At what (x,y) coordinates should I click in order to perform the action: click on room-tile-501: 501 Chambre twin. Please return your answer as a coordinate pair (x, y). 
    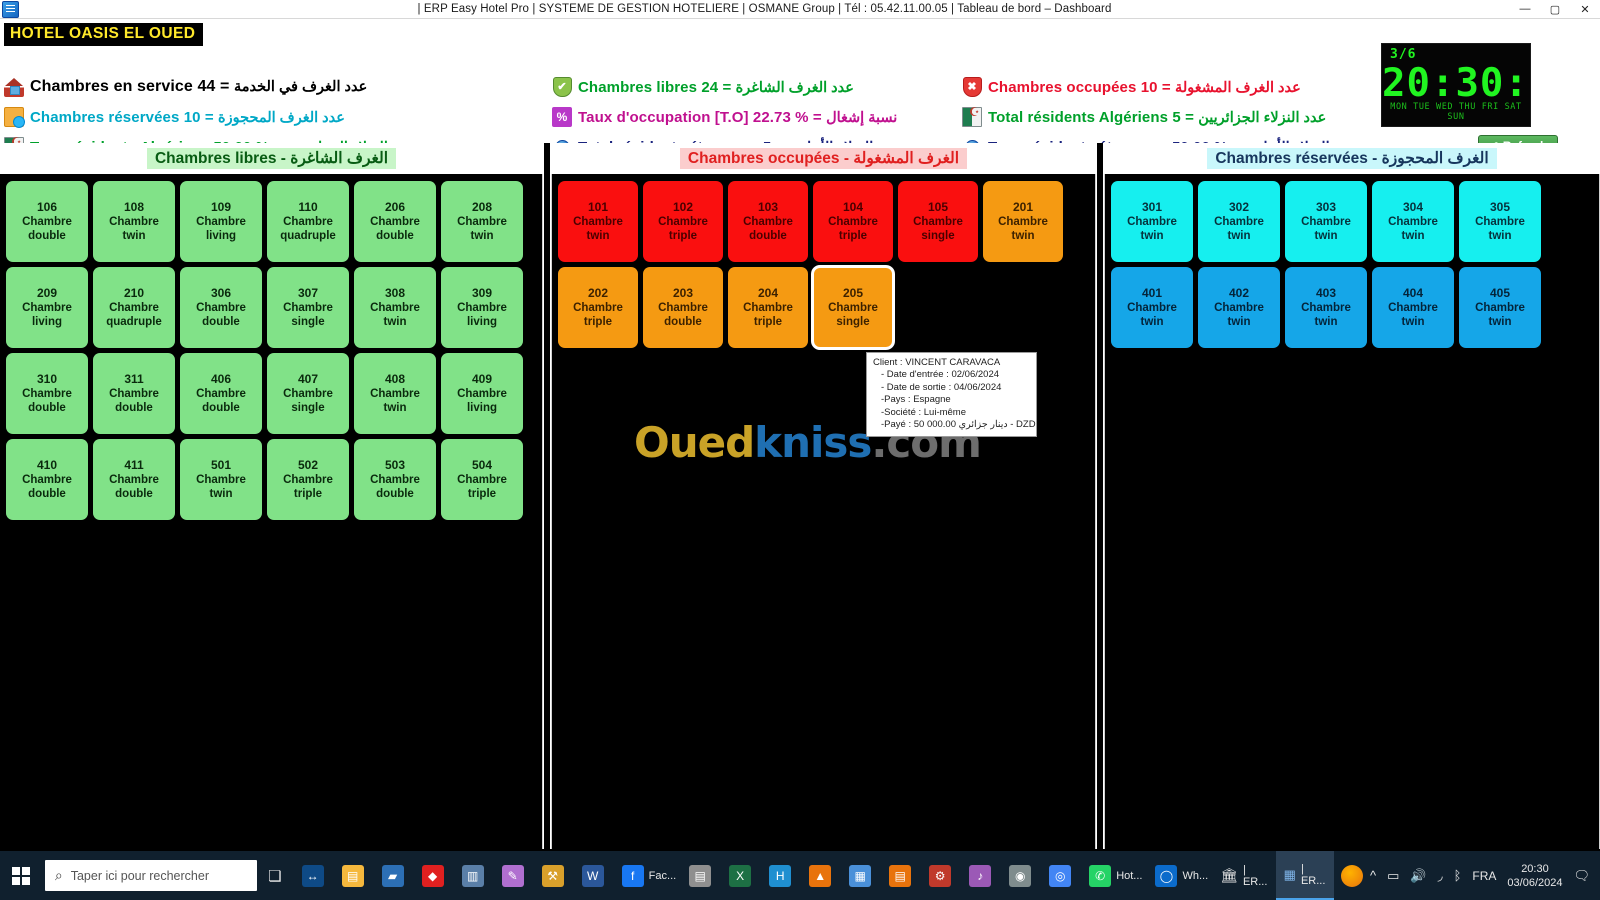
    Looking at the image, I should click on (221, 479).